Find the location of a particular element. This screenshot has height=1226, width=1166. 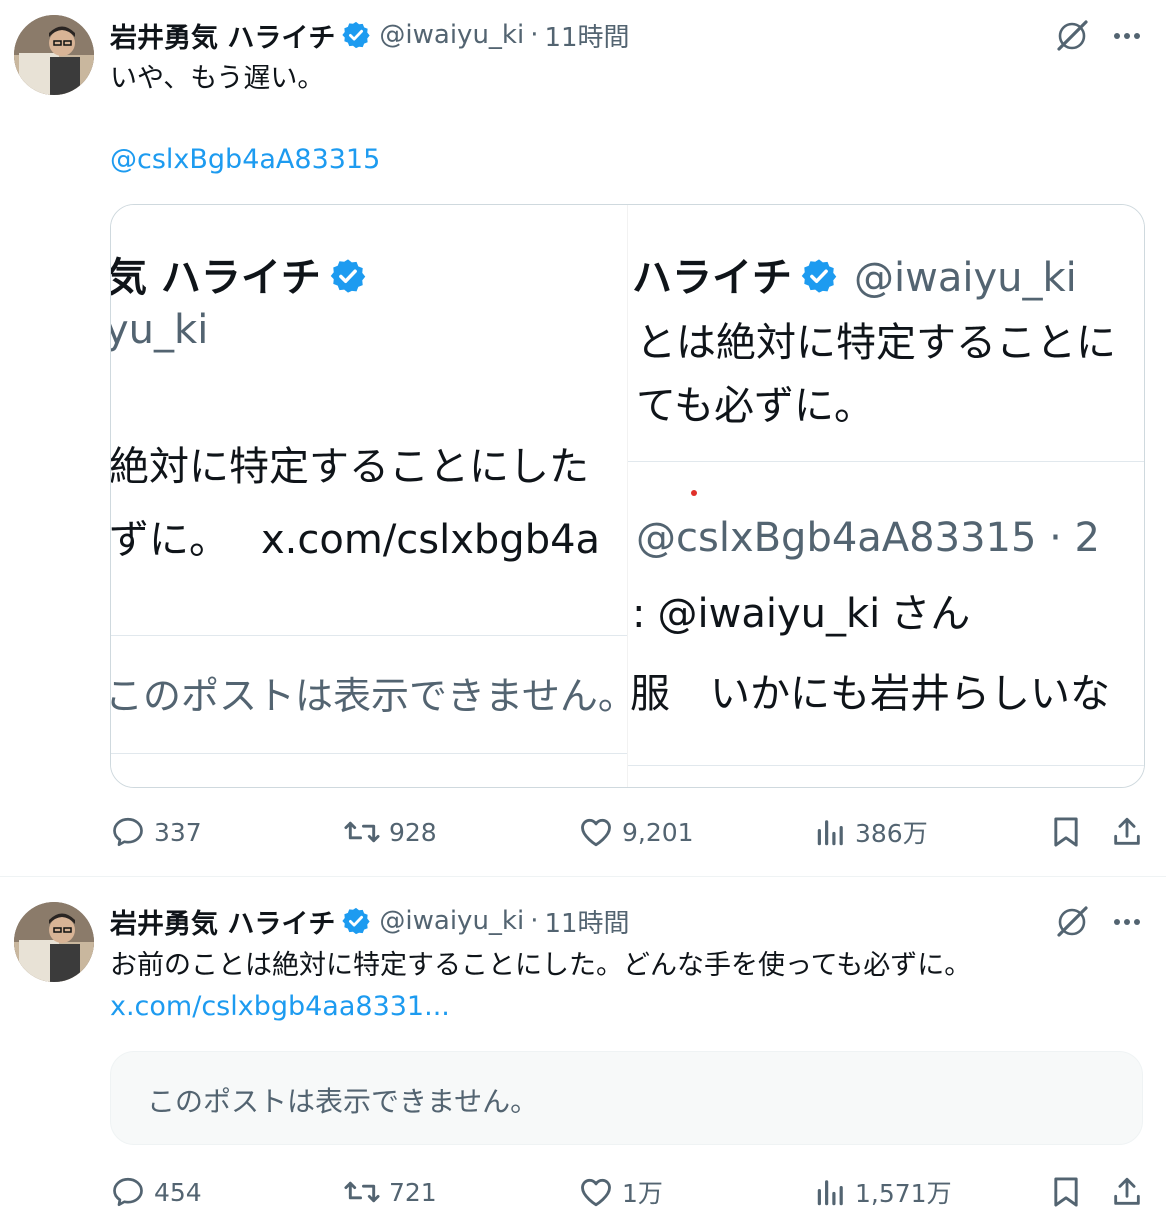

tweet-text: いや、もう遅い。 is located at coordinates (217, 78).